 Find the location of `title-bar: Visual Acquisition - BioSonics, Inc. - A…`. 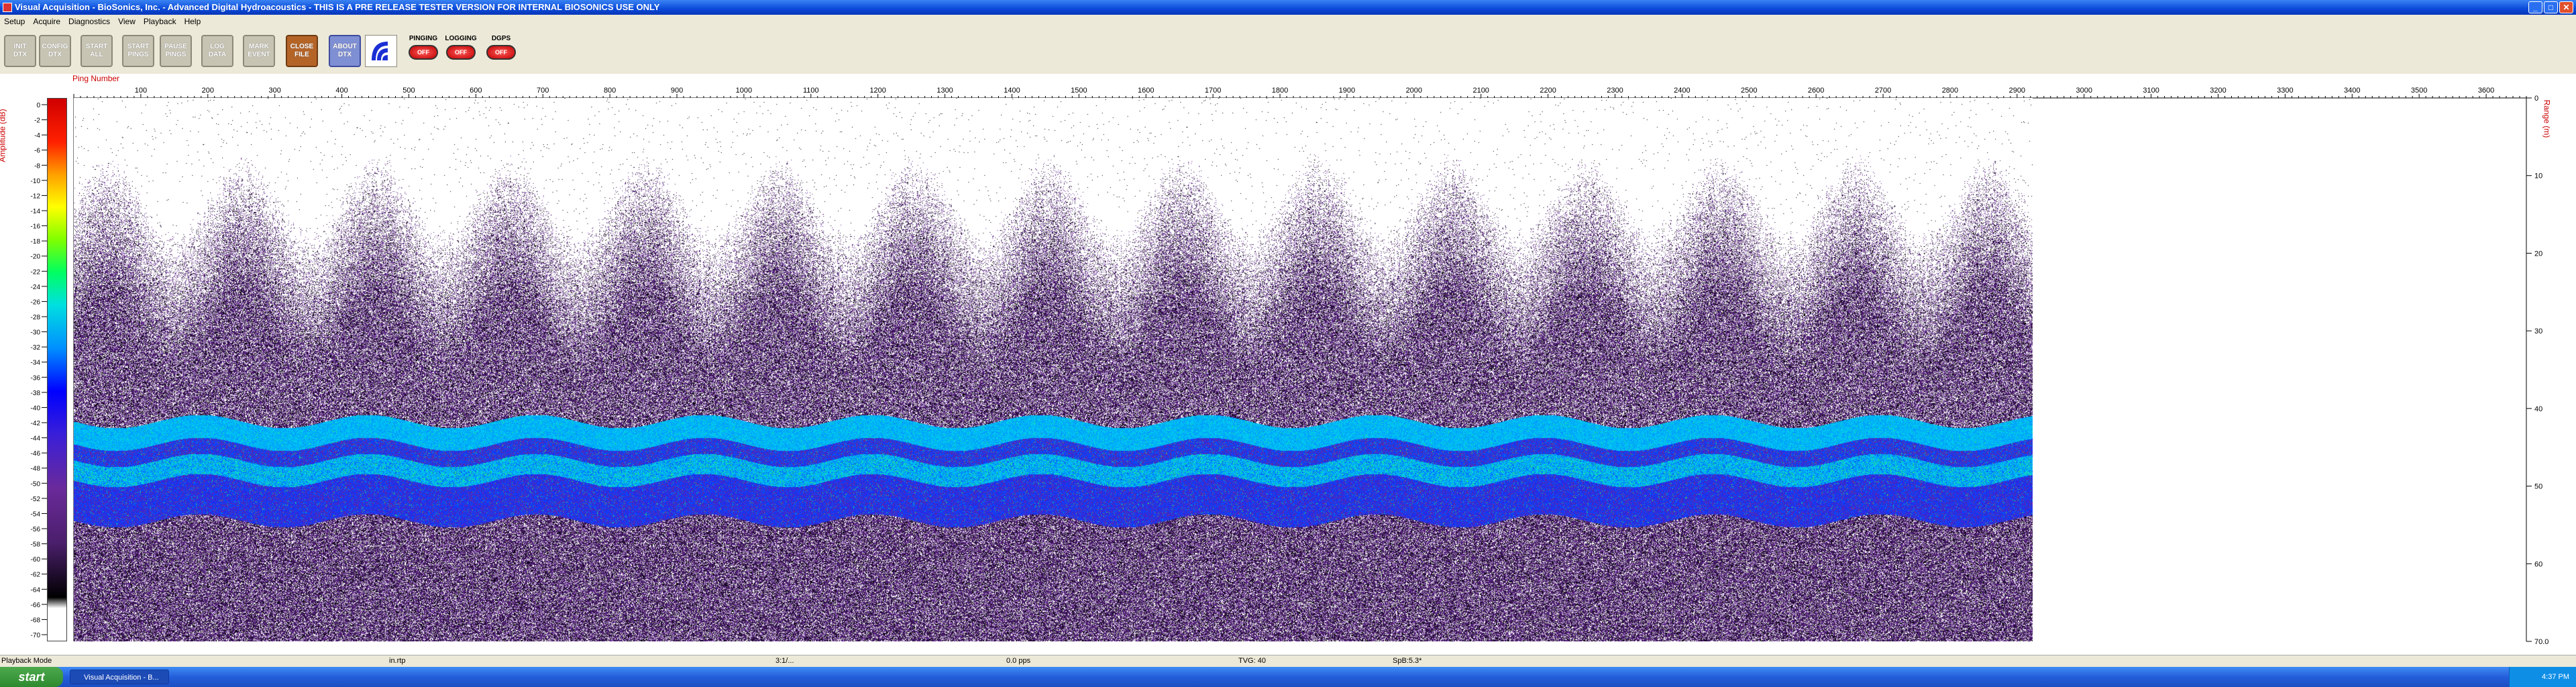

title-bar: Visual Acquisition - BioSonics, Inc. - A… is located at coordinates (1288, 8).